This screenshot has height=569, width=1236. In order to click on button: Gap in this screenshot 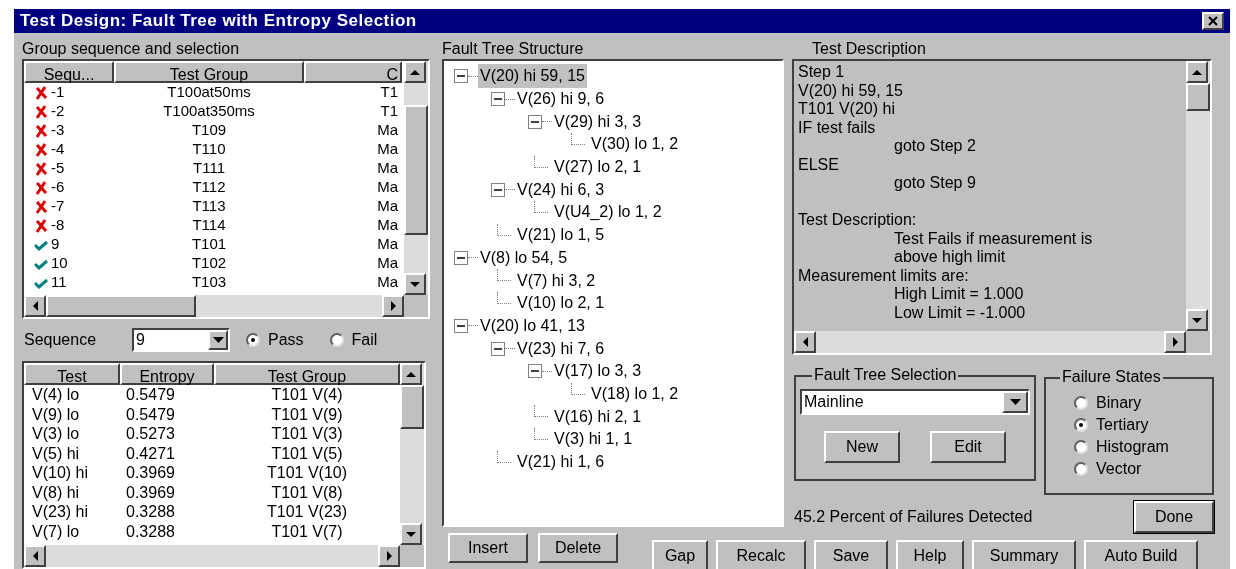, I will do `click(680, 554)`.